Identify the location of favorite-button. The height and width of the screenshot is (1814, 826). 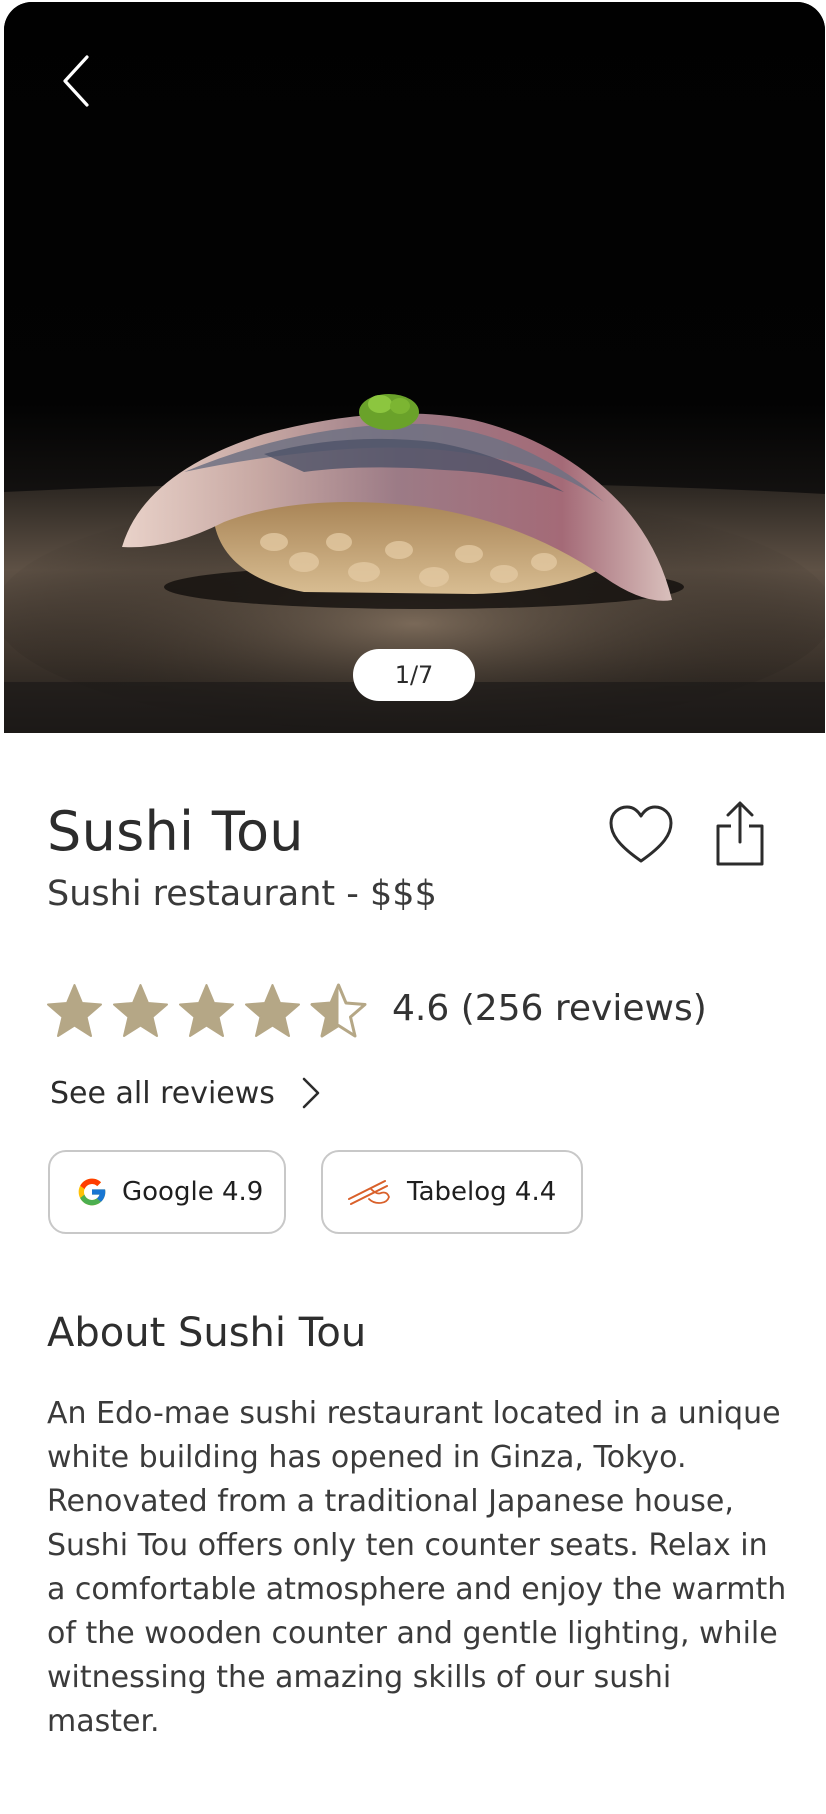
(641, 835).